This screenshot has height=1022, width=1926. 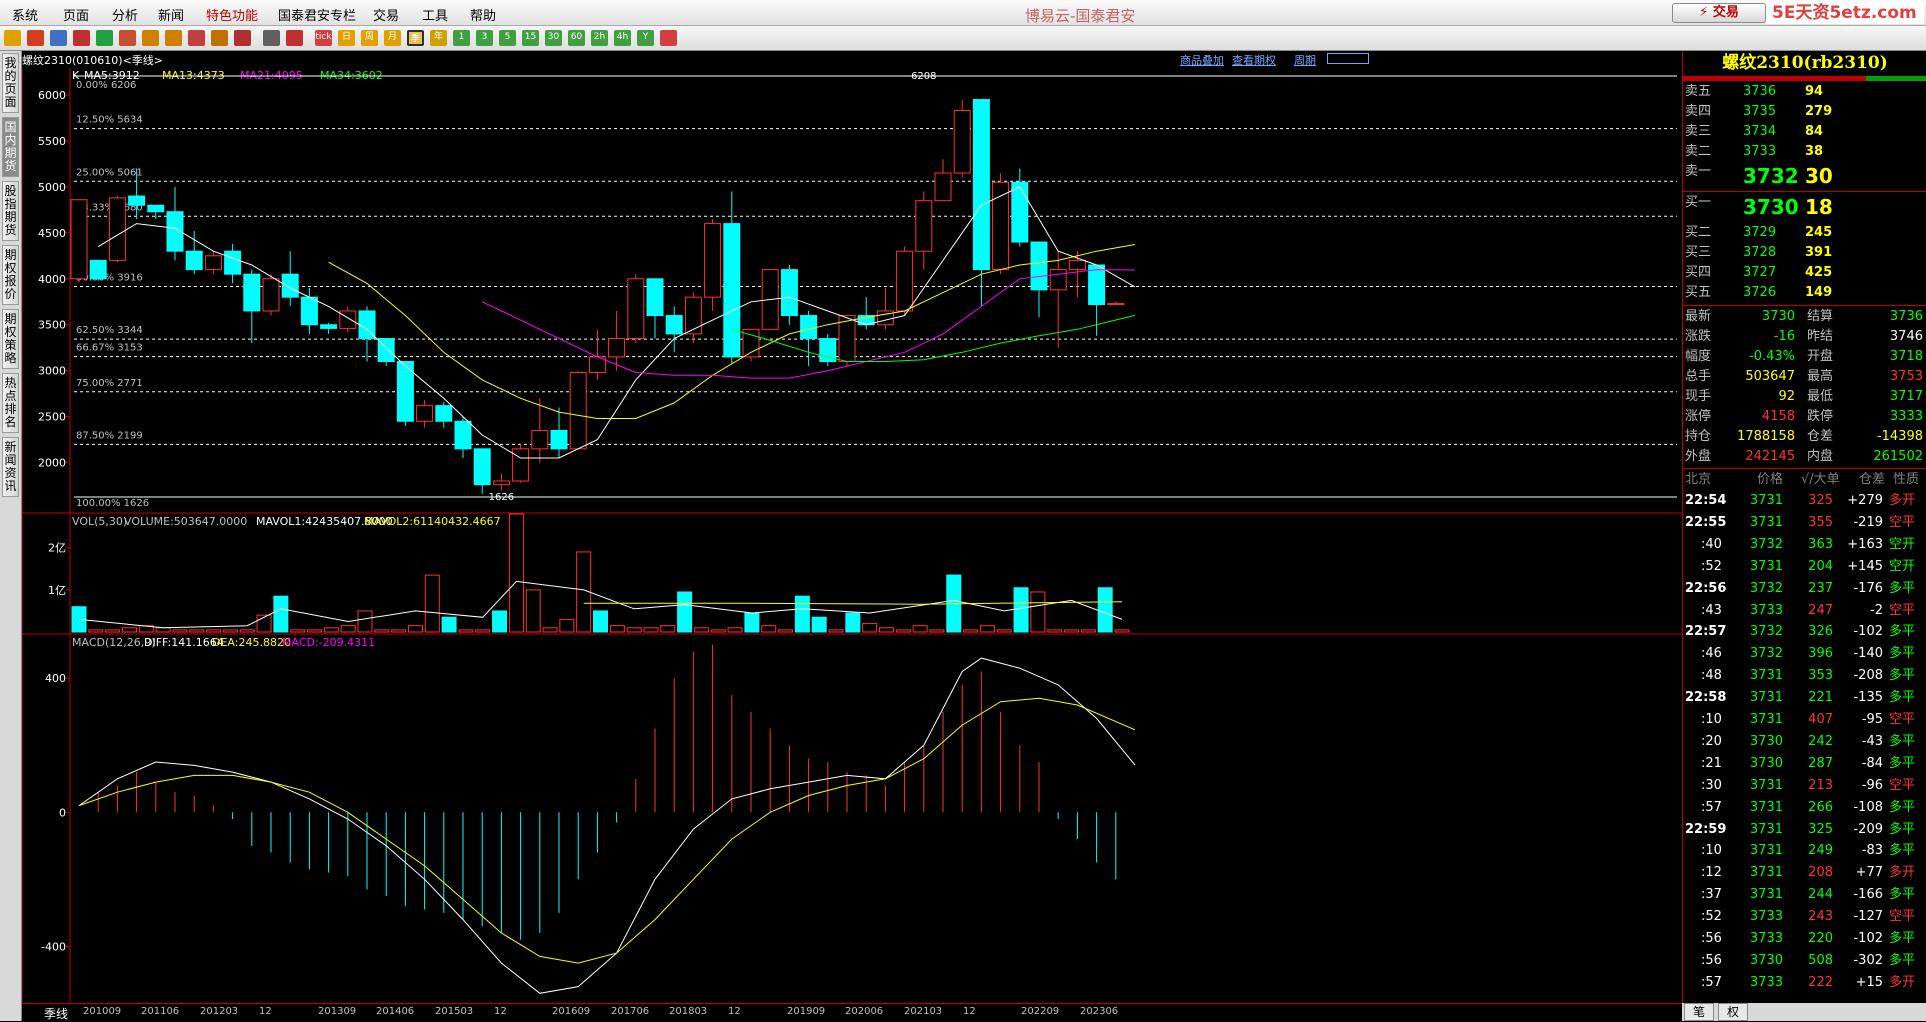 What do you see at coordinates (196, 38) in the screenshot?
I see `pen-icon` at bounding box center [196, 38].